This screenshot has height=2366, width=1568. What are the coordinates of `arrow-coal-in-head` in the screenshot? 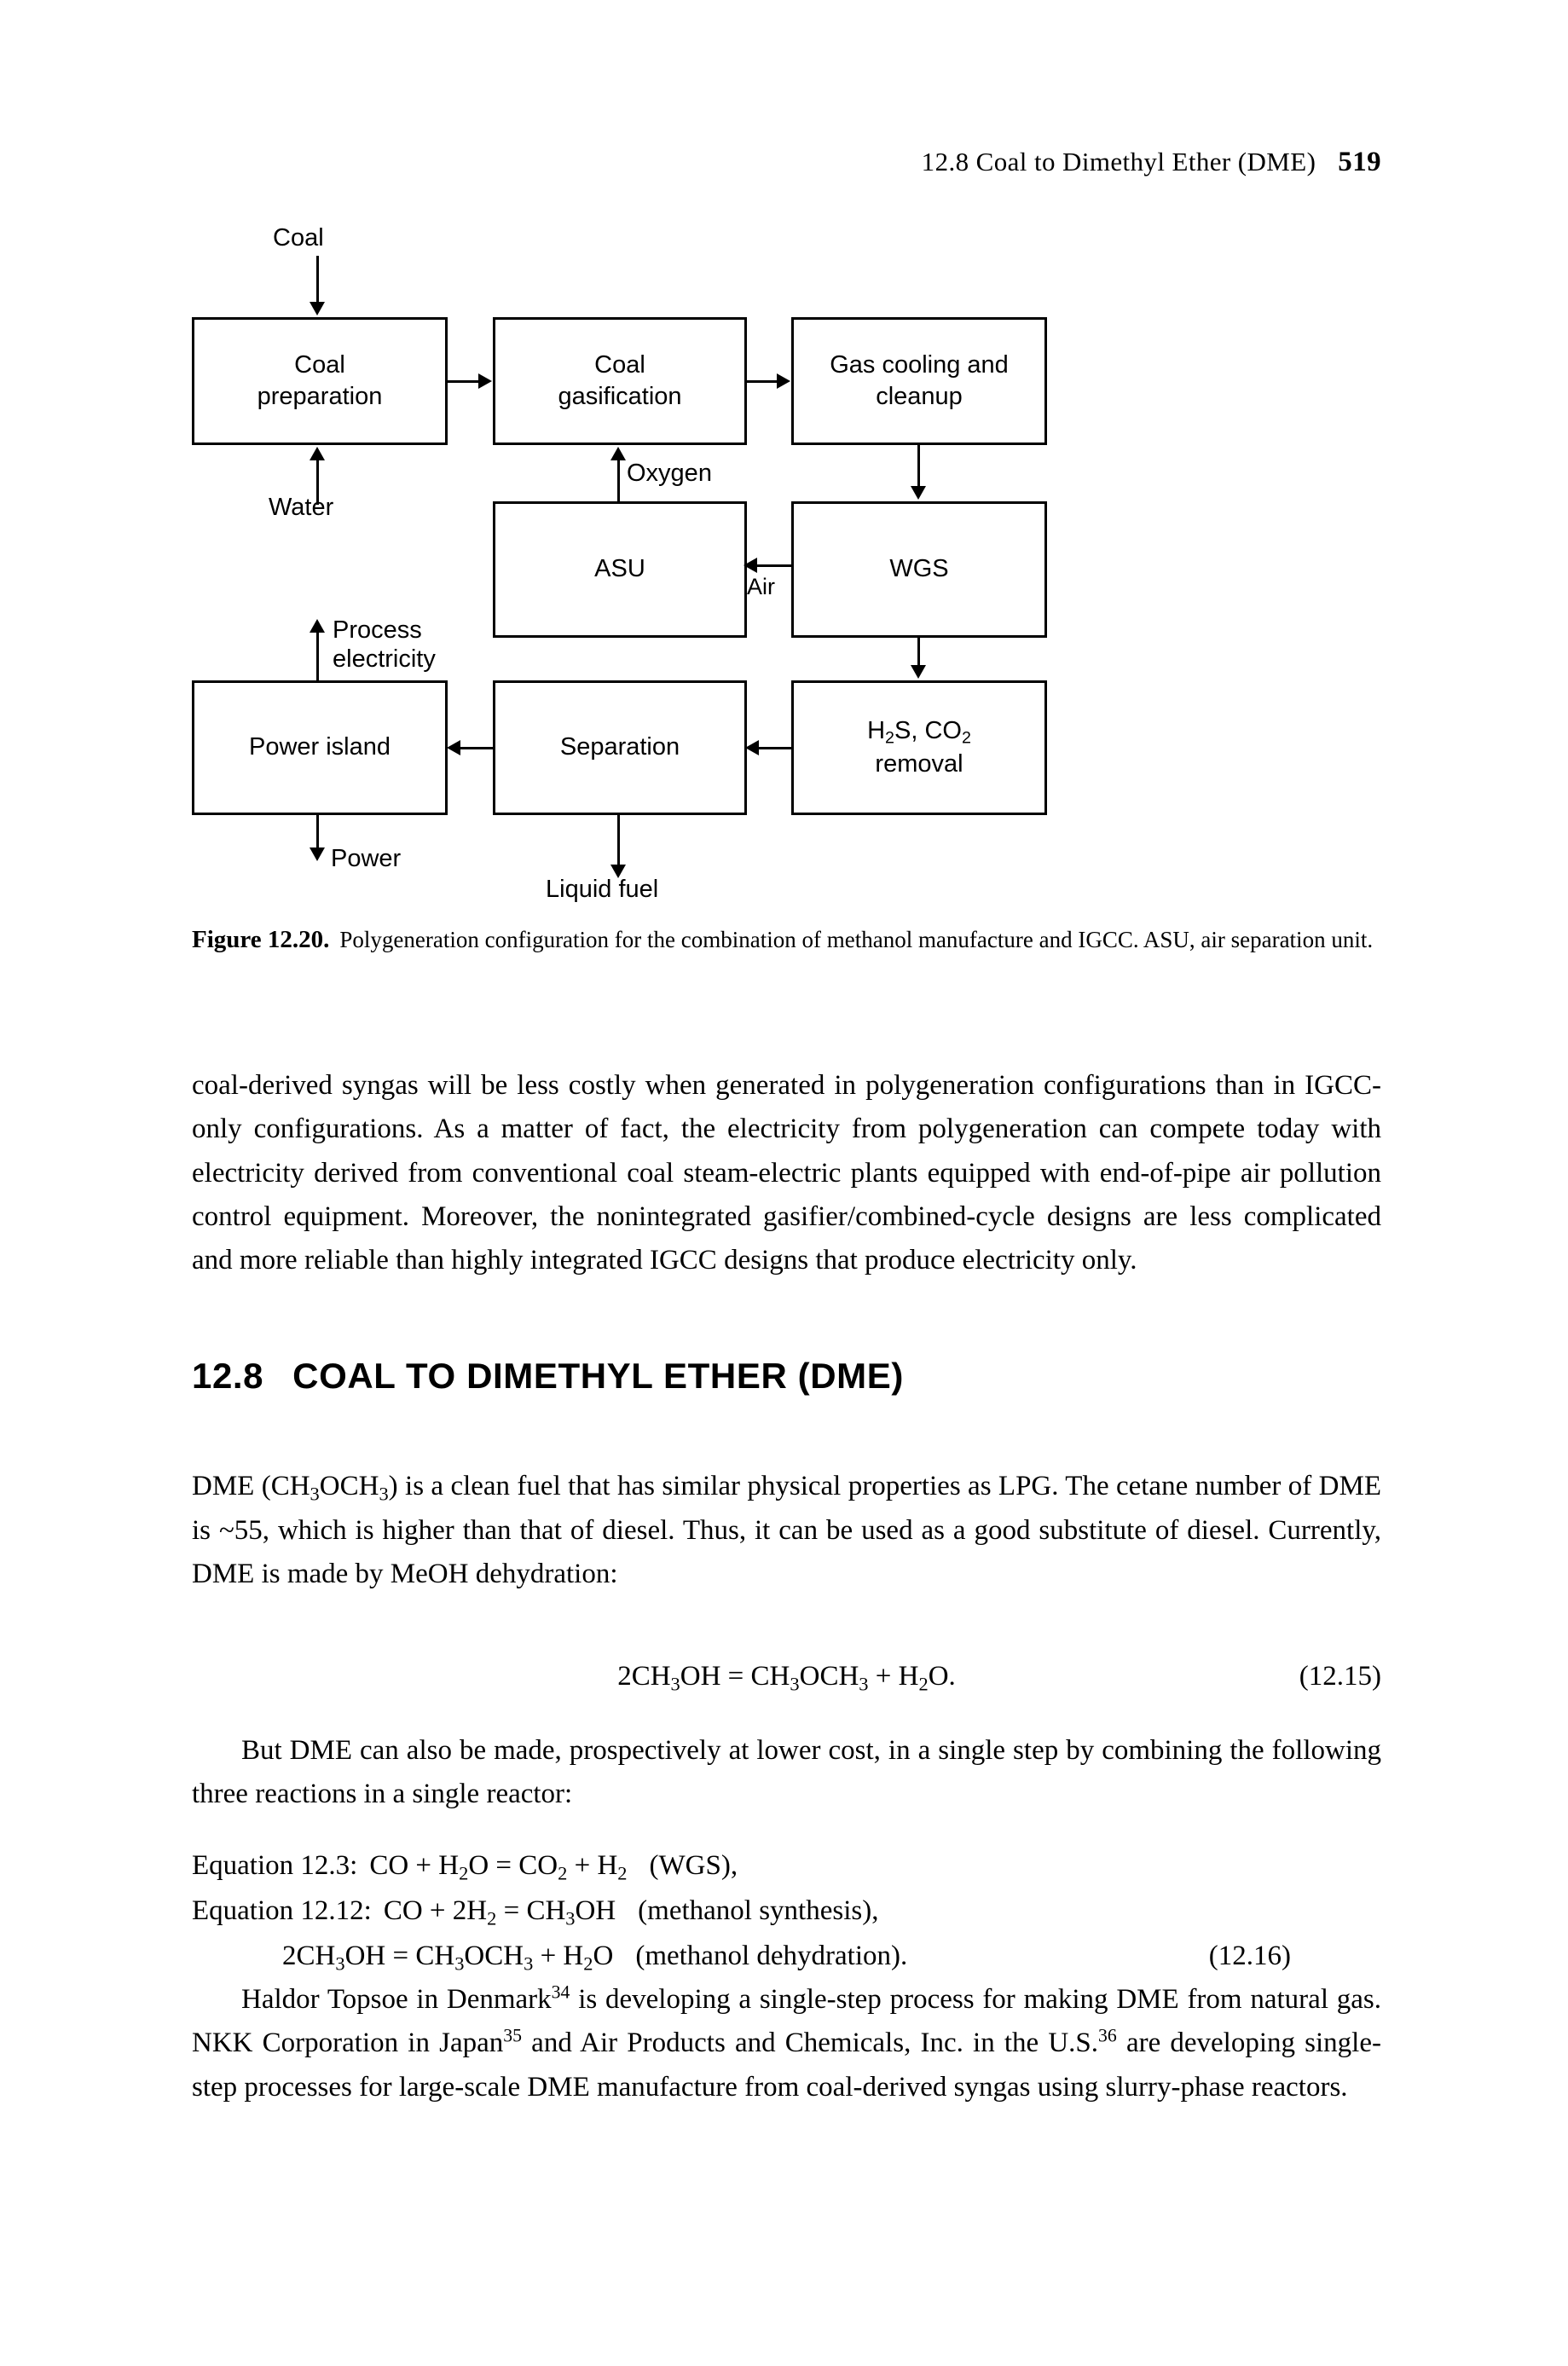 It's located at (317, 308).